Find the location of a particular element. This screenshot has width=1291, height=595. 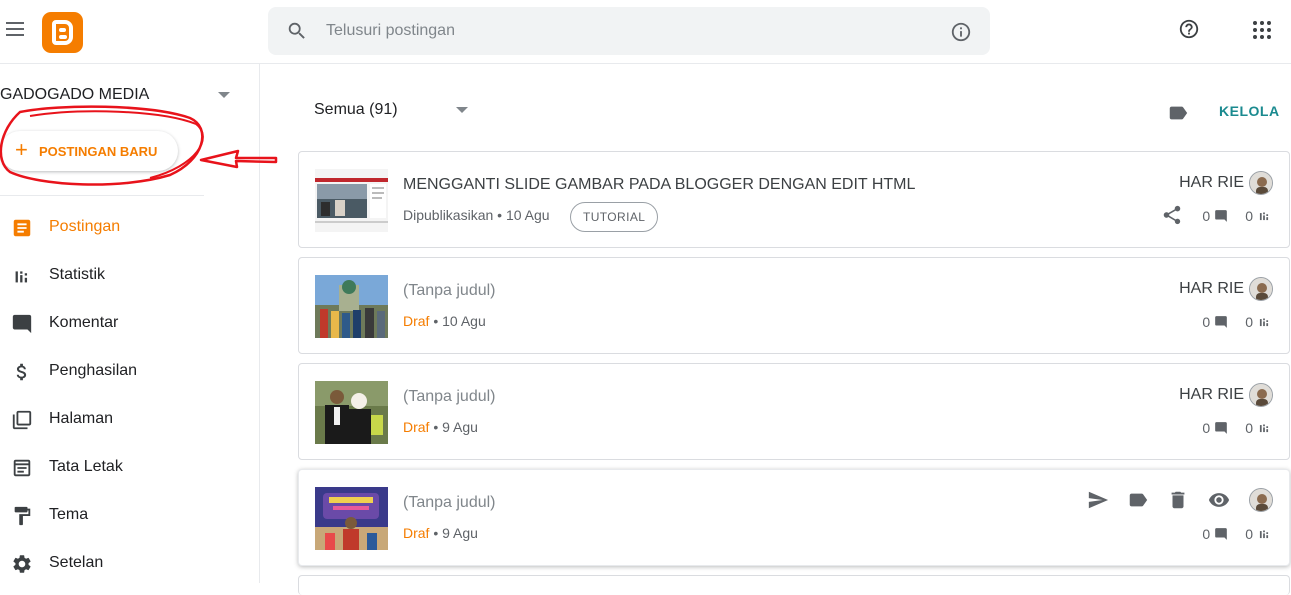

posts-icon is located at coordinates (22, 228).